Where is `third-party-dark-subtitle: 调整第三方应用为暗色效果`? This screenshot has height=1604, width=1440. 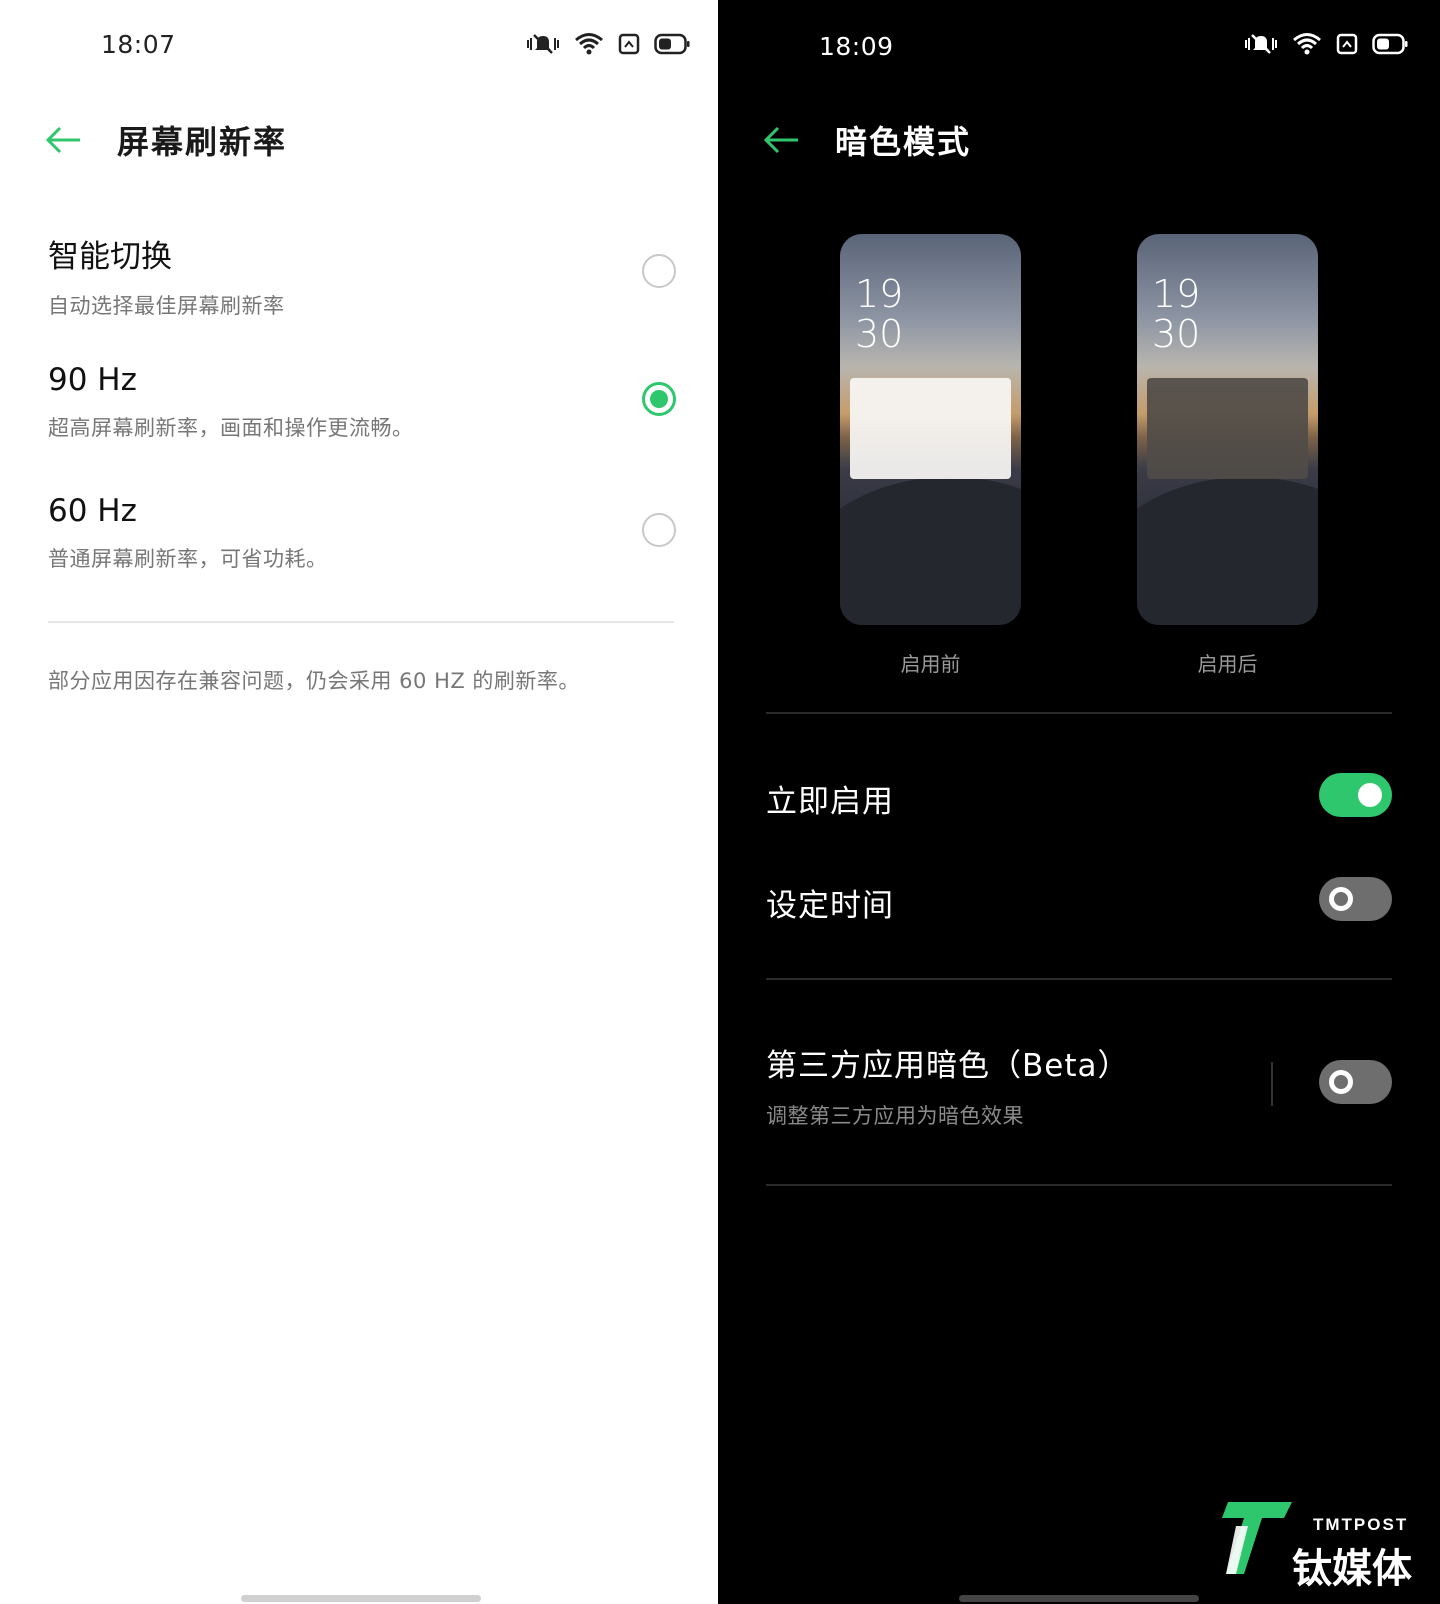
third-party-dark-subtitle: 调整第三方应用为暗色效果 is located at coordinates (895, 1116).